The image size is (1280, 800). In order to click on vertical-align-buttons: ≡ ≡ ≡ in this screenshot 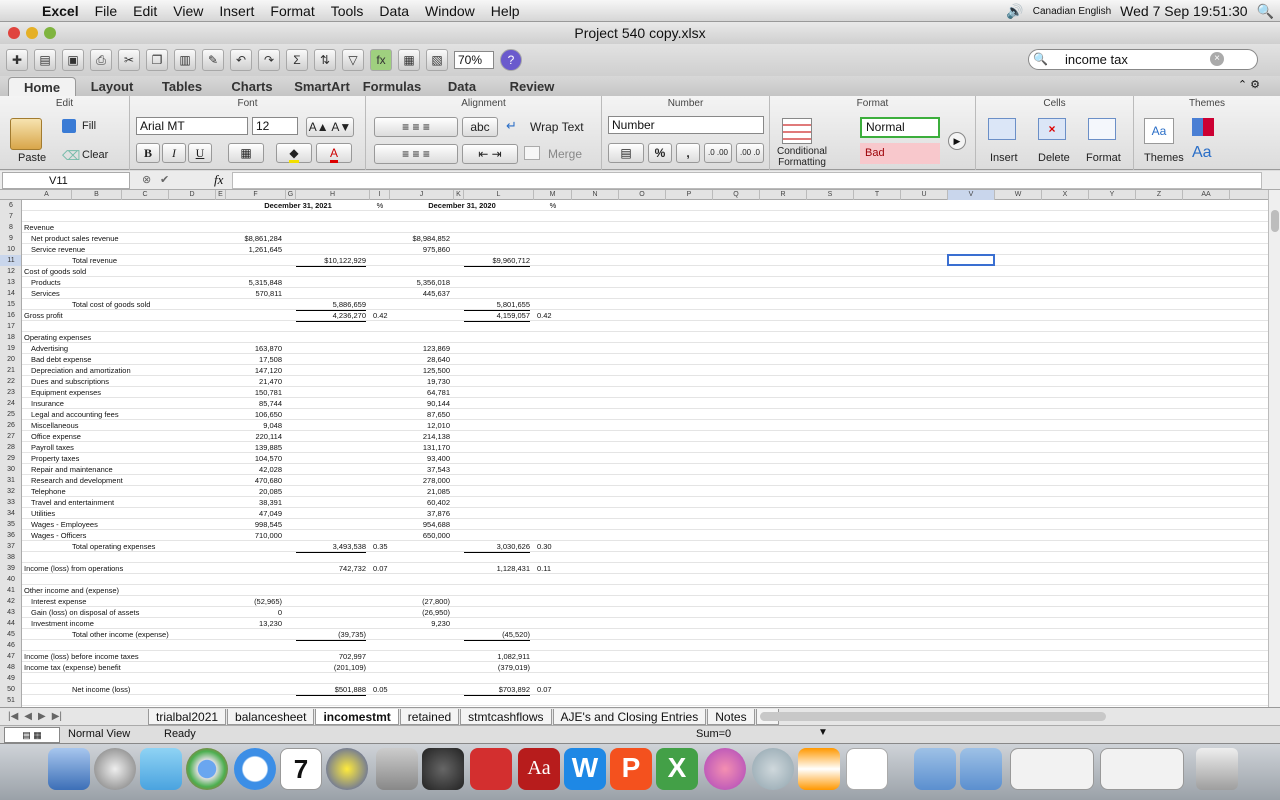, I will do `click(416, 127)`.